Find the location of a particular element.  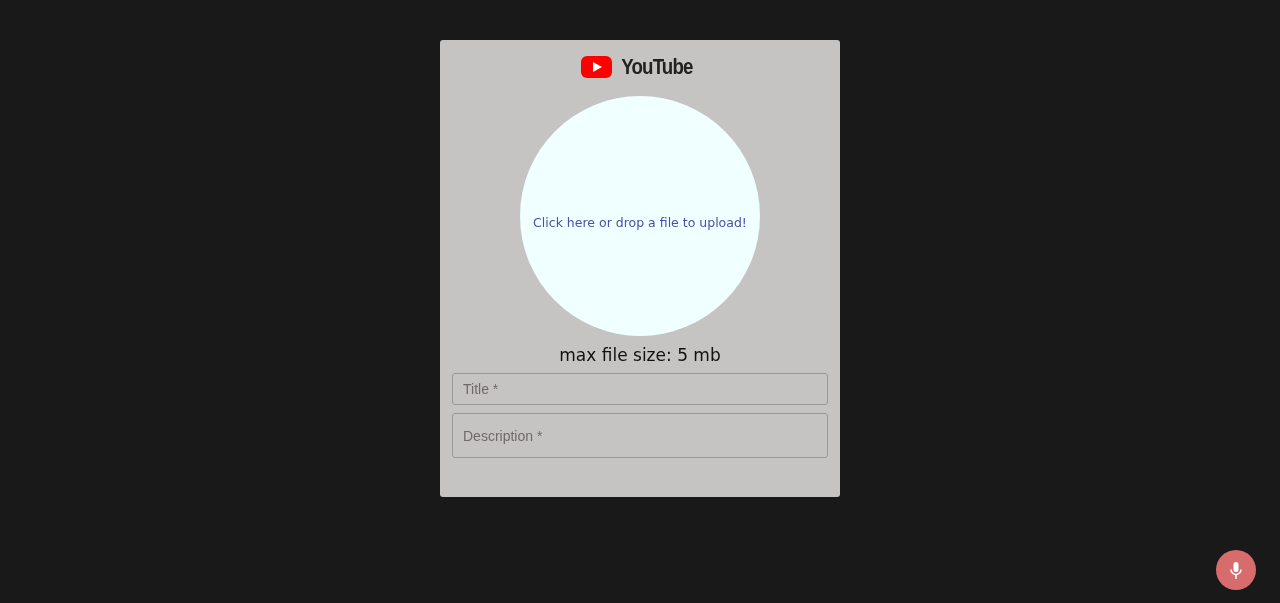

upload-dropzone: Click here or drop a file to upload! is located at coordinates (640, 216).